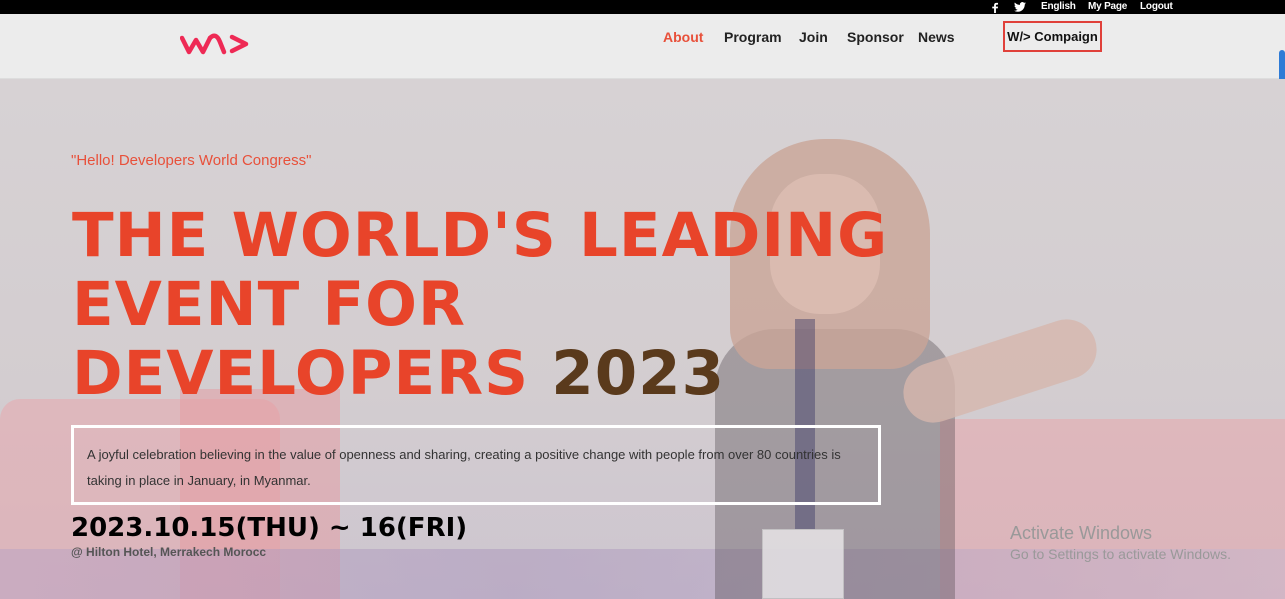 Image resolution: width=1285 pixels, height=599 pixels. Describe the element at coordinates (269, 528) in the screenshot. I see `event-date: 2023.10.15(THU) ~ 16(FRI)` at that location.